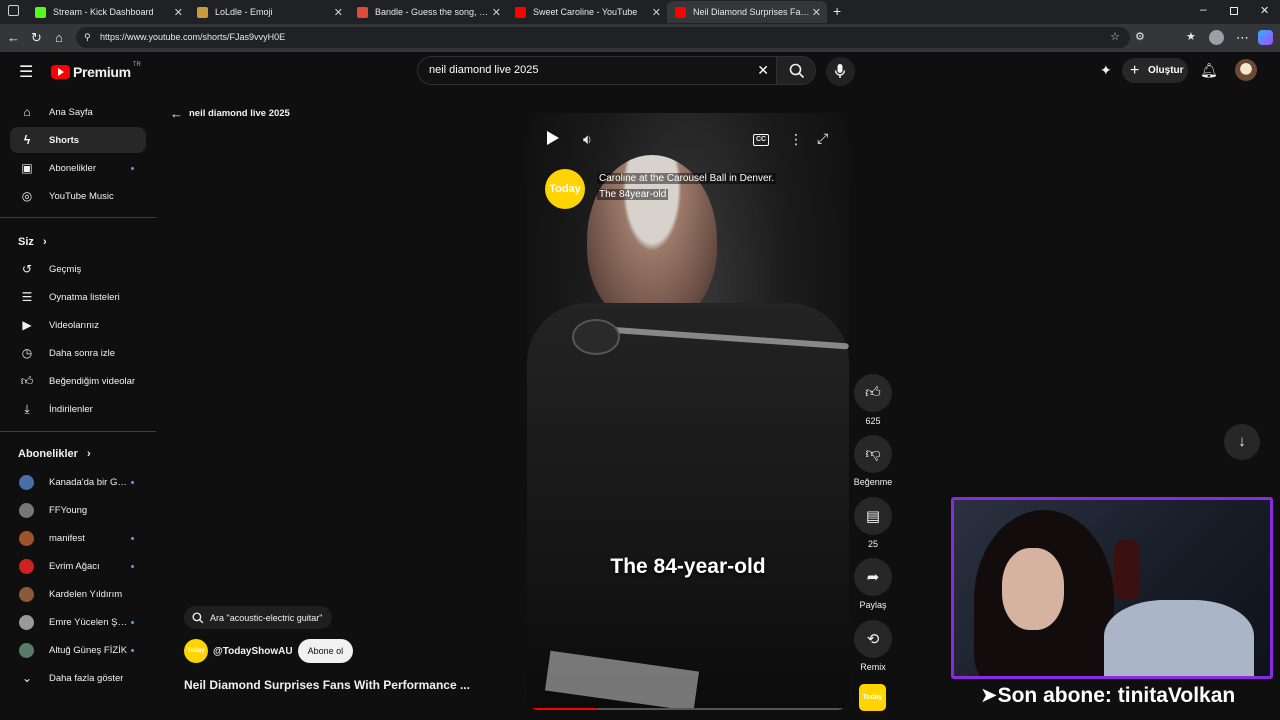 Image resolution: width=1280 pixels, height=720 pixels. Describe the element at coordinates (78, 409) in the screenshot. I see `sidebar-item-downloads: ⤓ İndirilenler` at that location.